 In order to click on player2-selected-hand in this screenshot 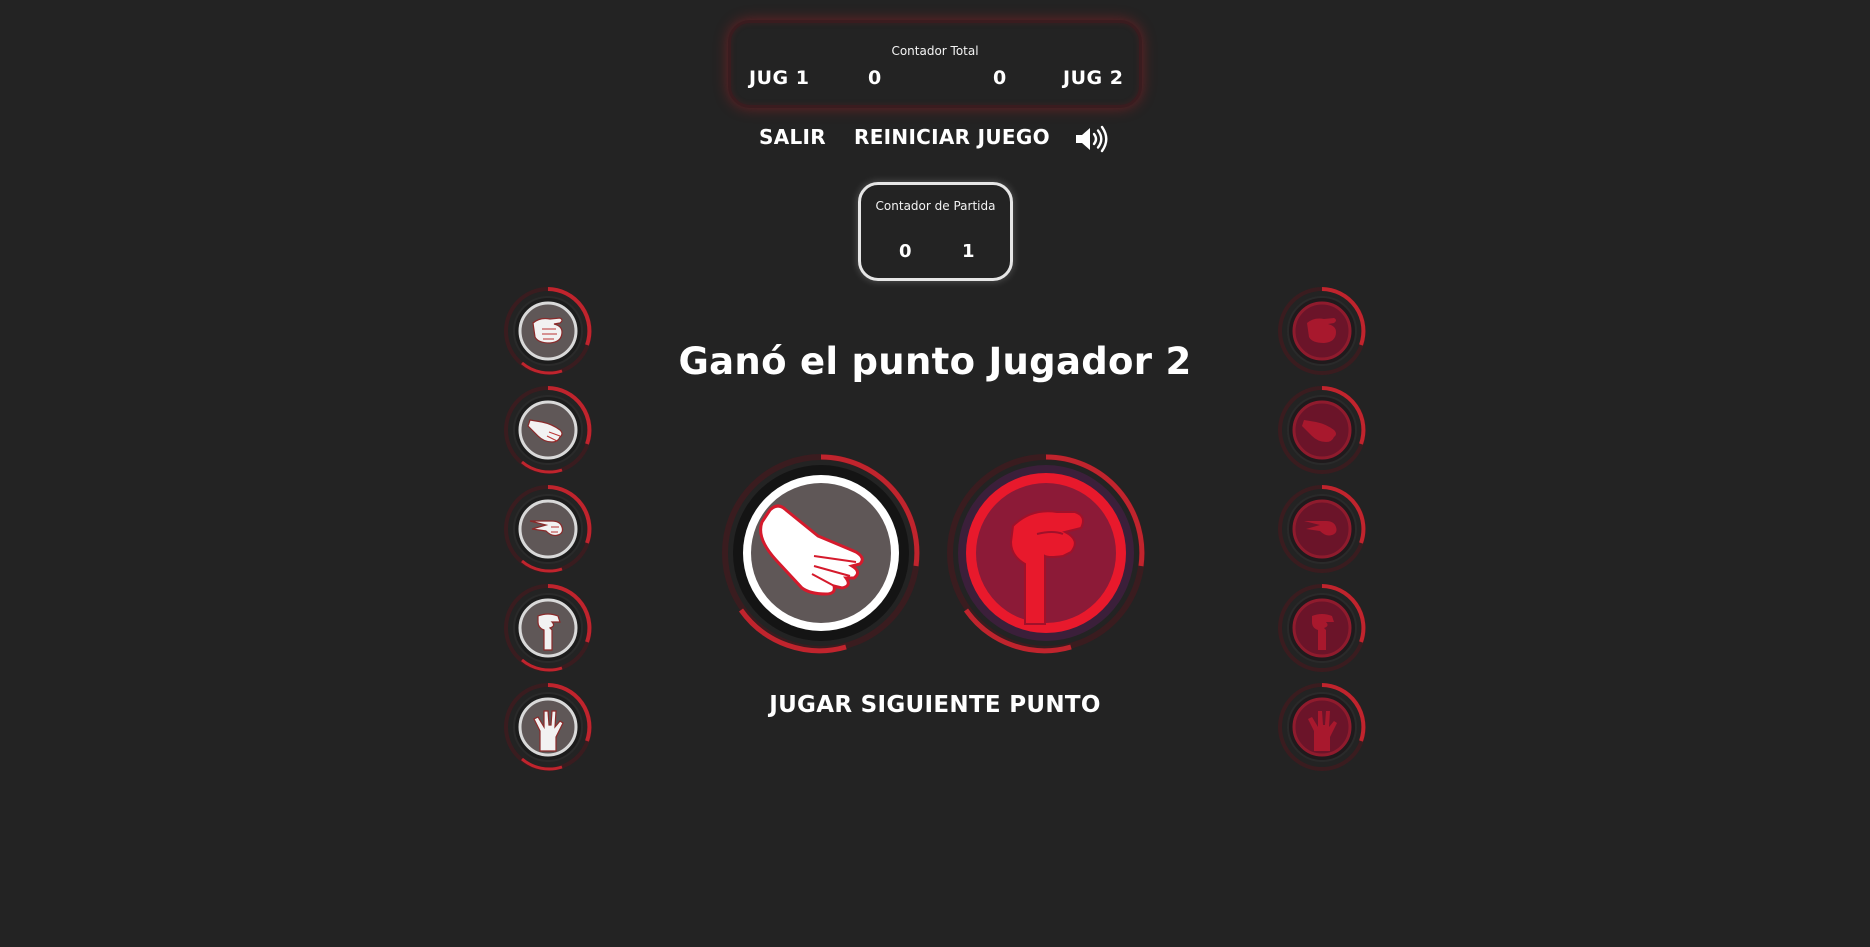, I will do `click(1046, 553)`.